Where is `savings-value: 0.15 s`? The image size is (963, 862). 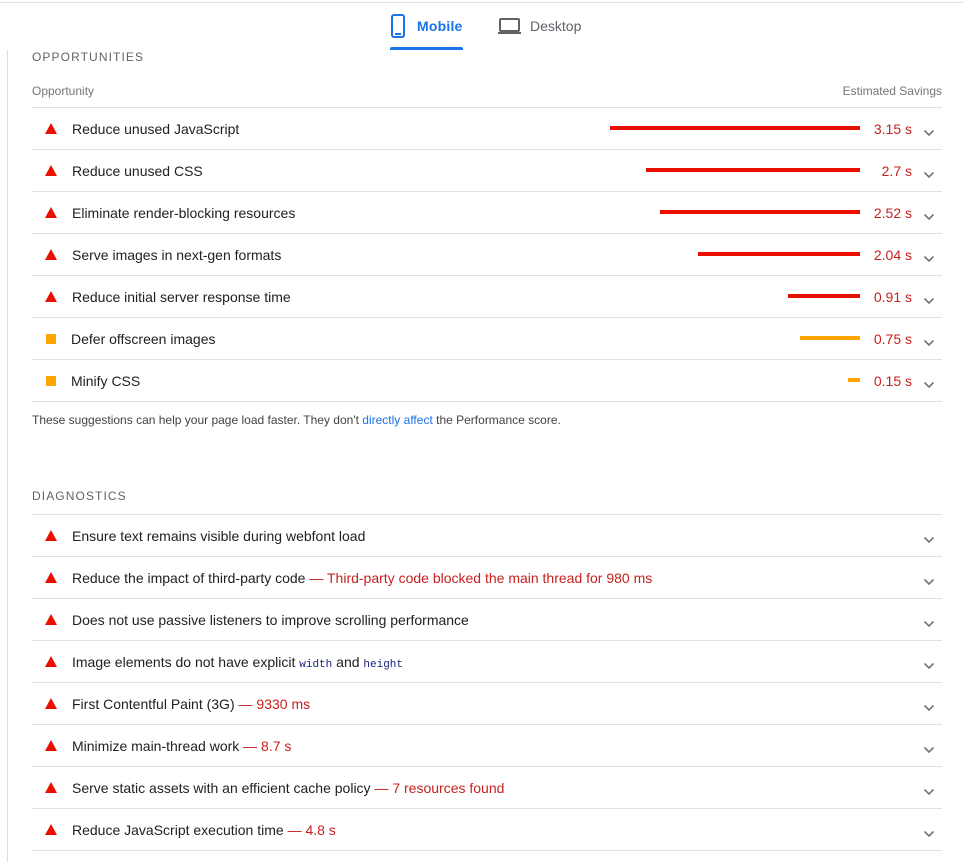 savings-value: 0.15 s is located at coordinates (892, 381).